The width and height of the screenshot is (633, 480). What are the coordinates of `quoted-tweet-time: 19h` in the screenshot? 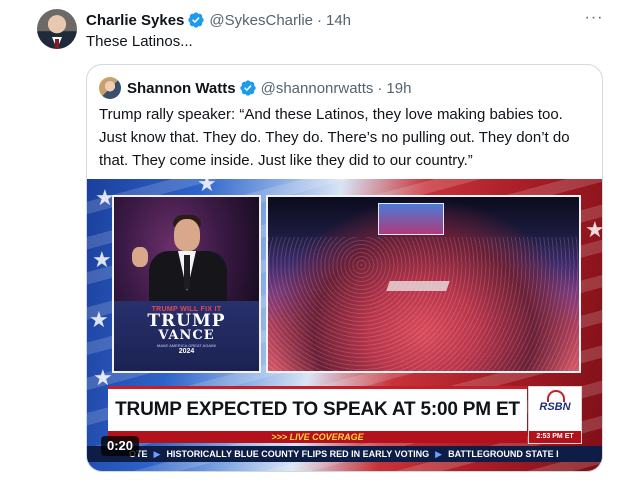 It's located at (398, 88).